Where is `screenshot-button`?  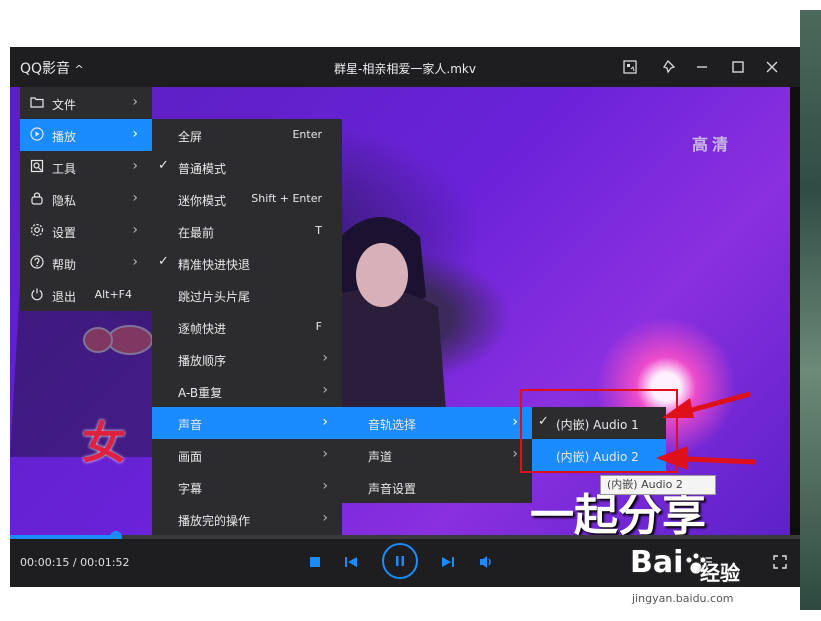
screenshot-button is located at coordinates (630, 67).